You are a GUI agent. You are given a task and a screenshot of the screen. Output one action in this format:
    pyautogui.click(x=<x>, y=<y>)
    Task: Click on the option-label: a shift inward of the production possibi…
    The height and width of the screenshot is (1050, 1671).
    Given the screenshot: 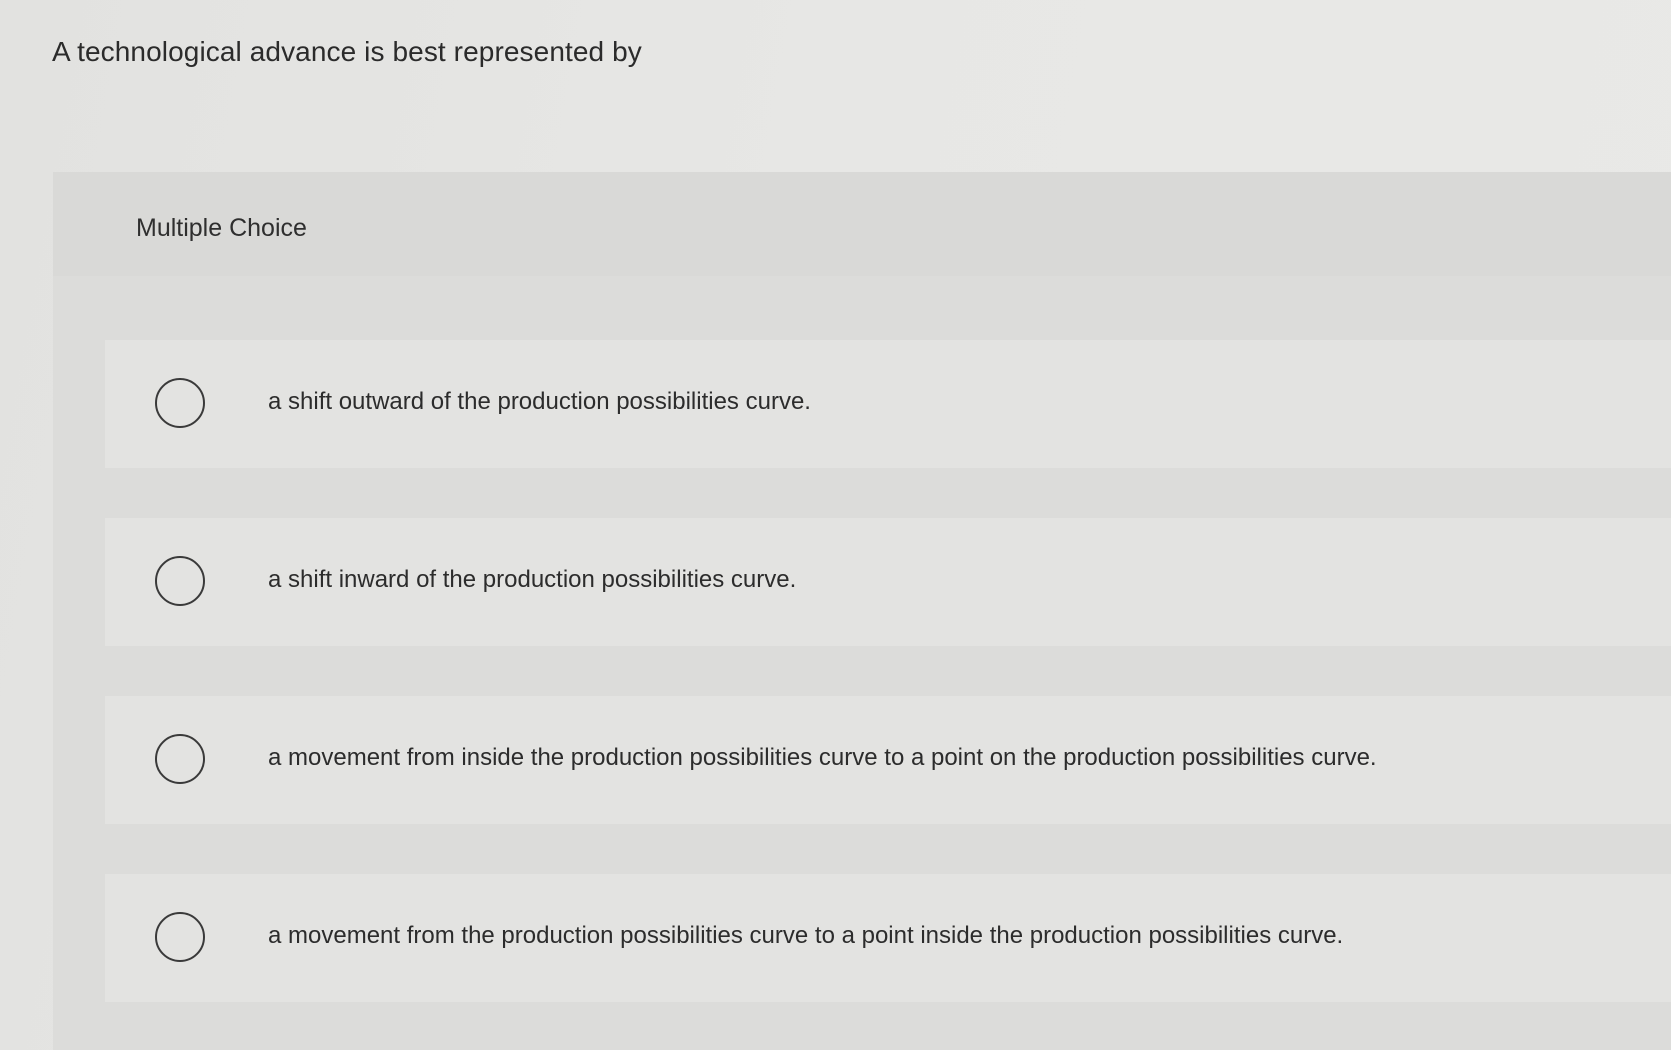 What is the action you would take?
    pyautogui.click(x=532, y=580)
    